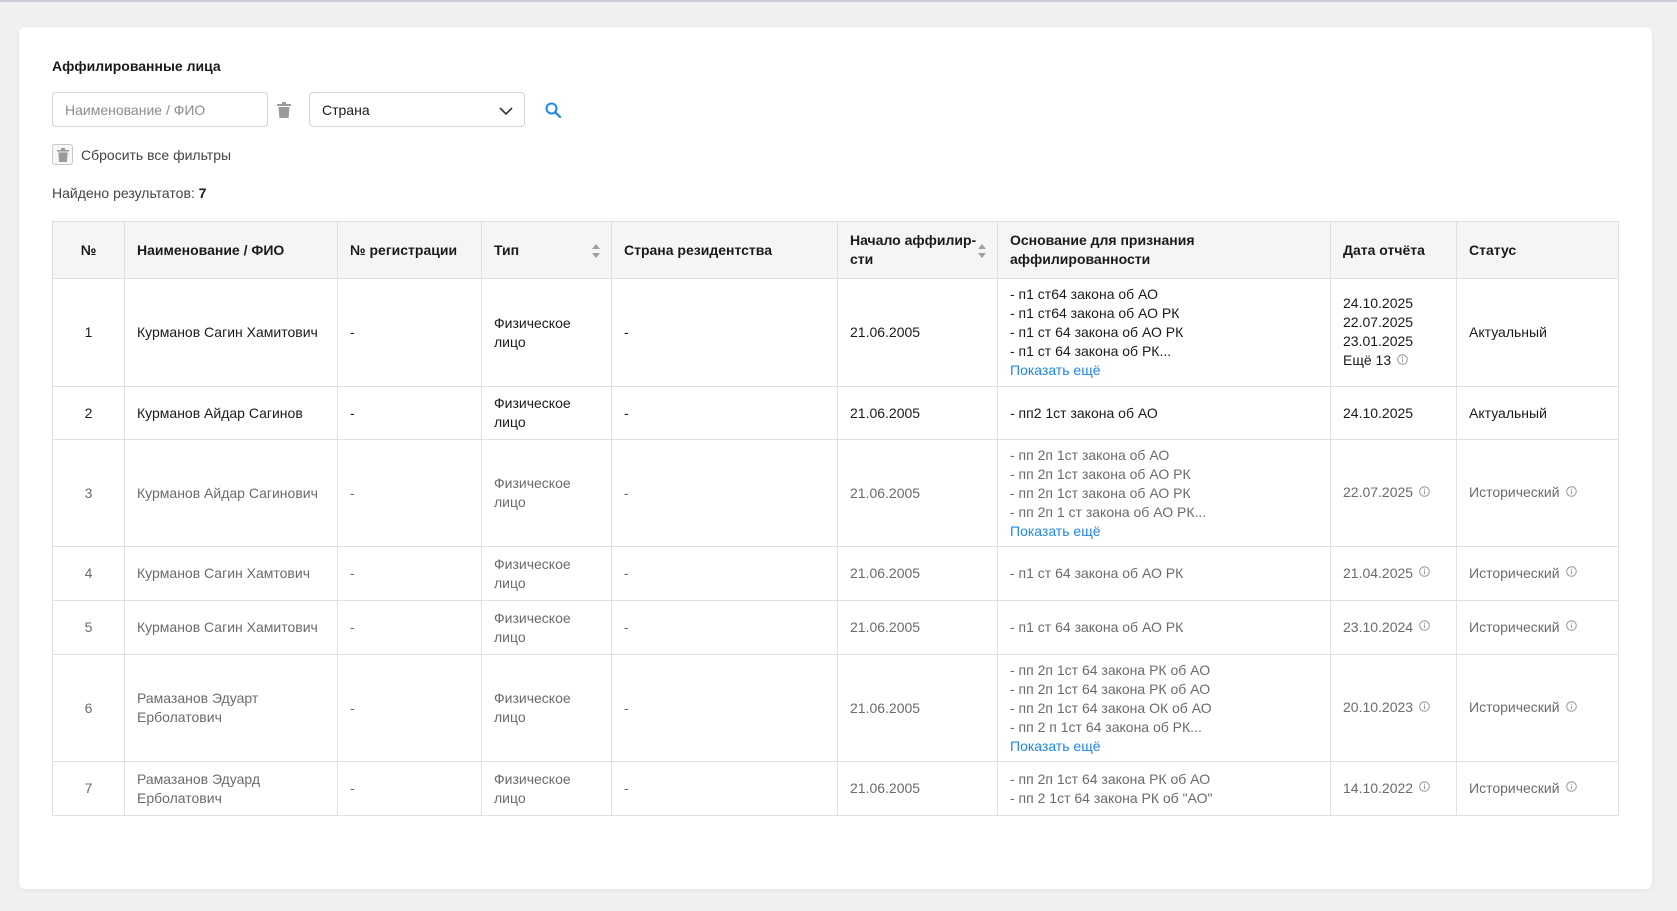 This screenshot has width=1677, height=911. What do you see at coordinates (532, 563) in the screenshot?
I see `type-line: Физическое` at bounding box center [532, 563].